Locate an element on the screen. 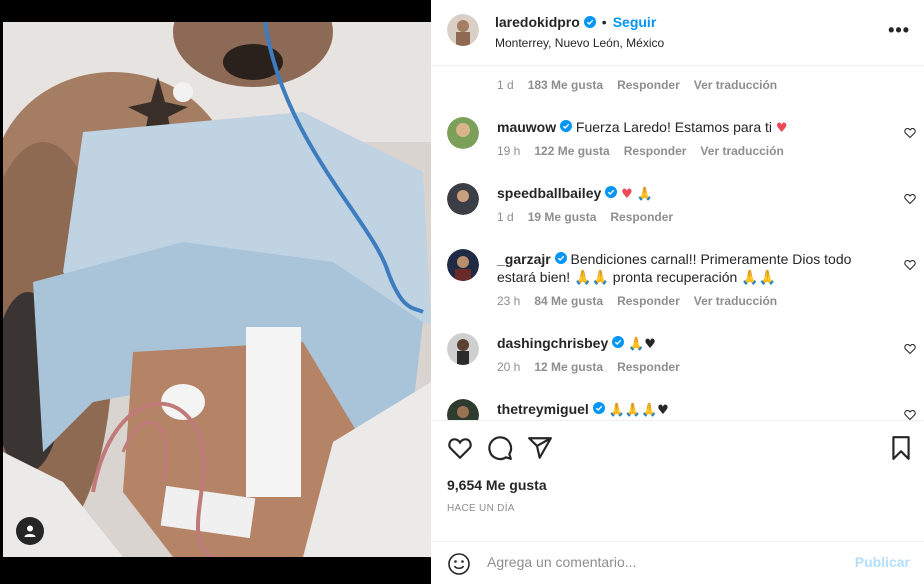 This screenshot has height=584, width=924. comment-text: mauwow Fuerza Laredo! Estamos para ti ♥ is located at coordinates (695, 128).